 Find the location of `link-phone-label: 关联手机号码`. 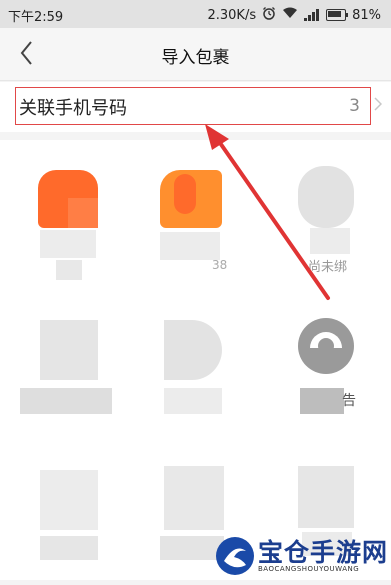

link-phone-label: 关联手机号码 is located at coordinates (73, 108).